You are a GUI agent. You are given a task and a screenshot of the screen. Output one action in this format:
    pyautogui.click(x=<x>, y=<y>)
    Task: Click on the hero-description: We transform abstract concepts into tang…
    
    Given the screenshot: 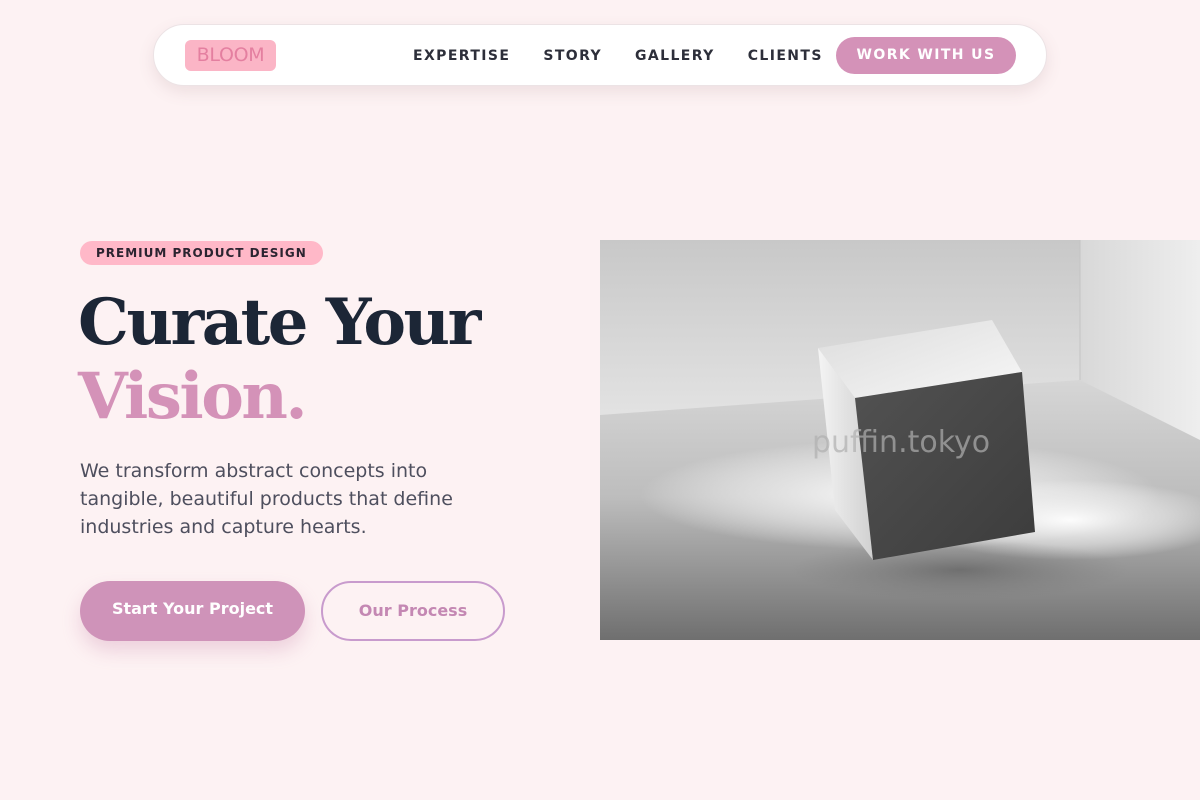 What is the action you would take?
    pyautogui.click(x=266, y=499)
    